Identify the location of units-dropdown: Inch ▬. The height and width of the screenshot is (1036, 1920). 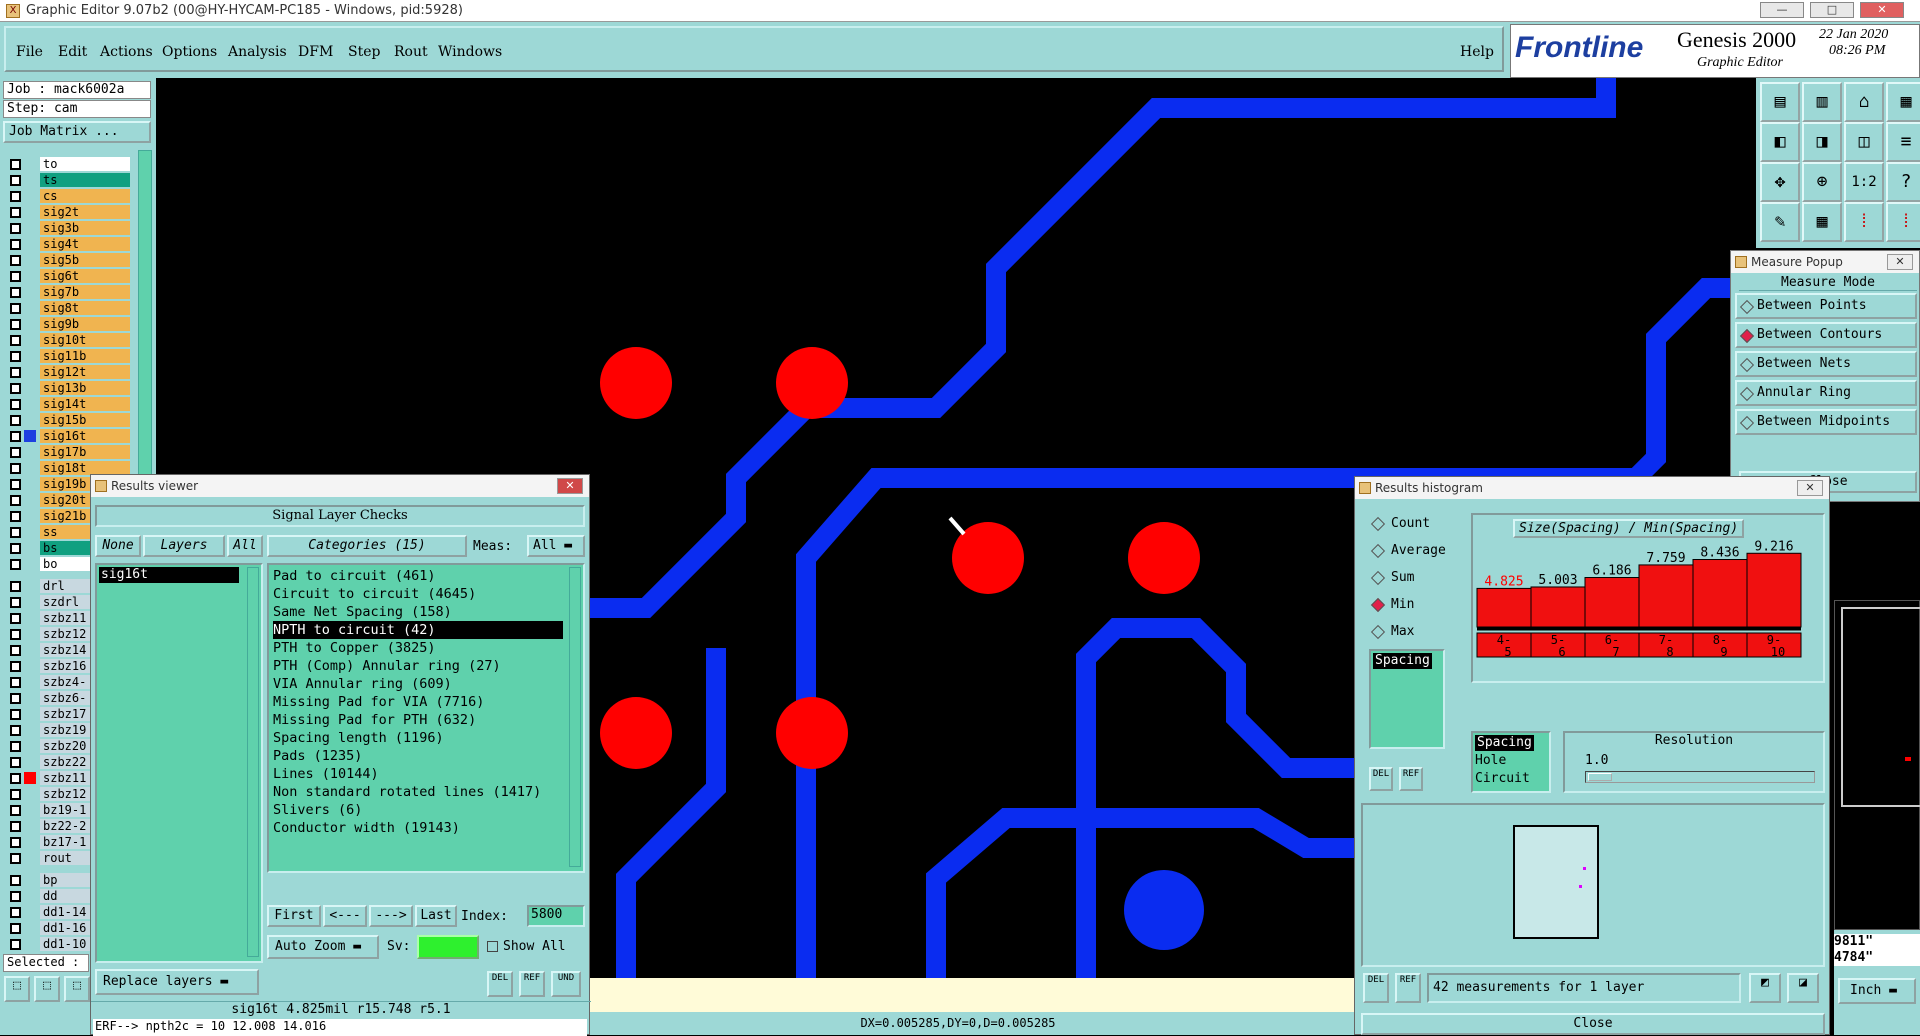
(1877, 991).